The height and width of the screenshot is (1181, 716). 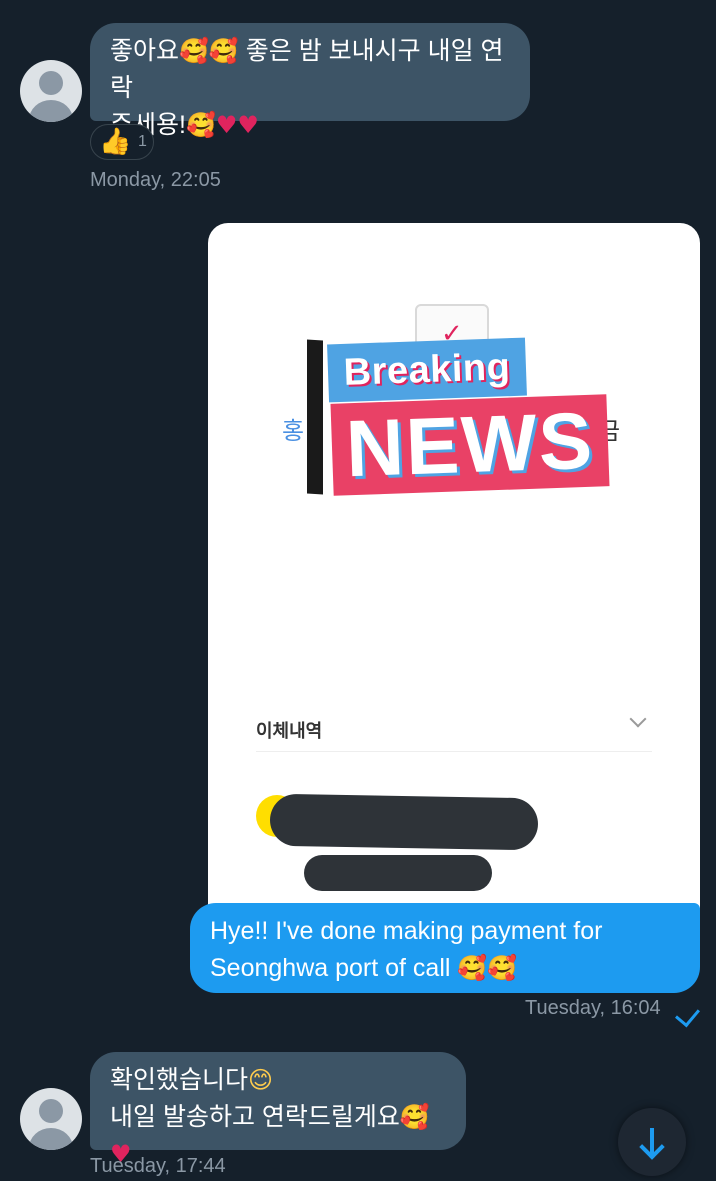 What do you see at coordinates (158, 1166) in the screenshot?
I see `message-timestamp: Tuesday, 17:44` at bounding box center [158, 1166].